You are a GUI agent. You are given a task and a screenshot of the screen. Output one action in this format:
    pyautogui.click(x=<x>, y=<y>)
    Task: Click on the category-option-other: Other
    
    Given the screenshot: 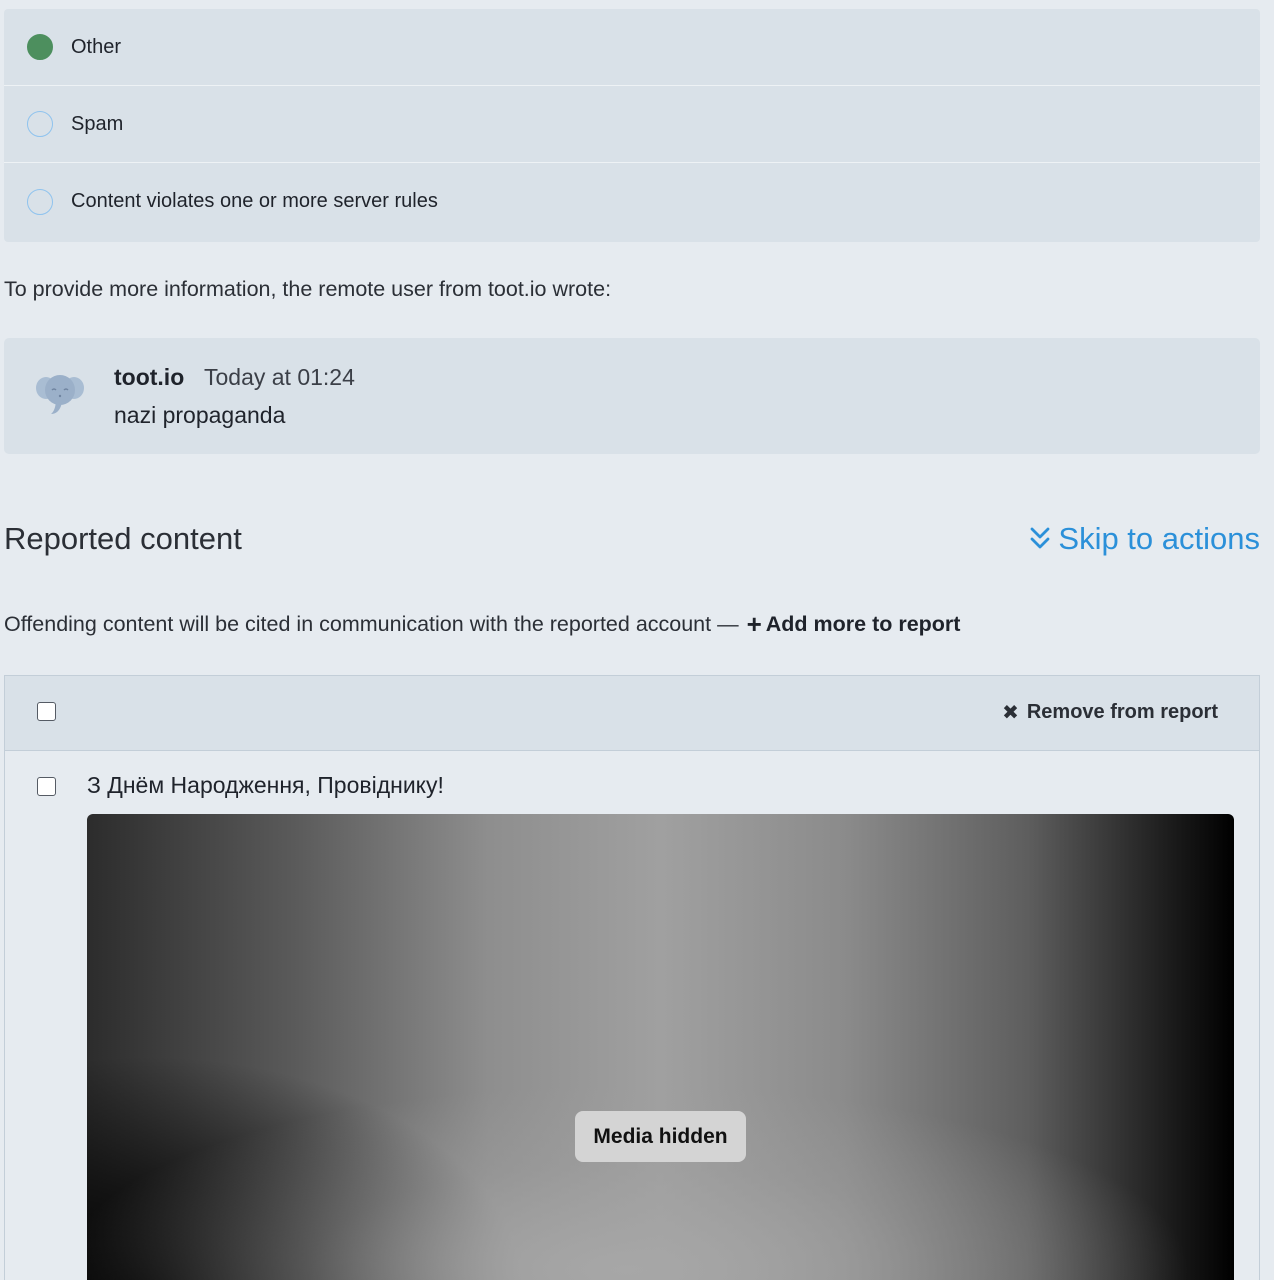 What is the action you would take?
    pyautogui.click(x=632, y=47)
    